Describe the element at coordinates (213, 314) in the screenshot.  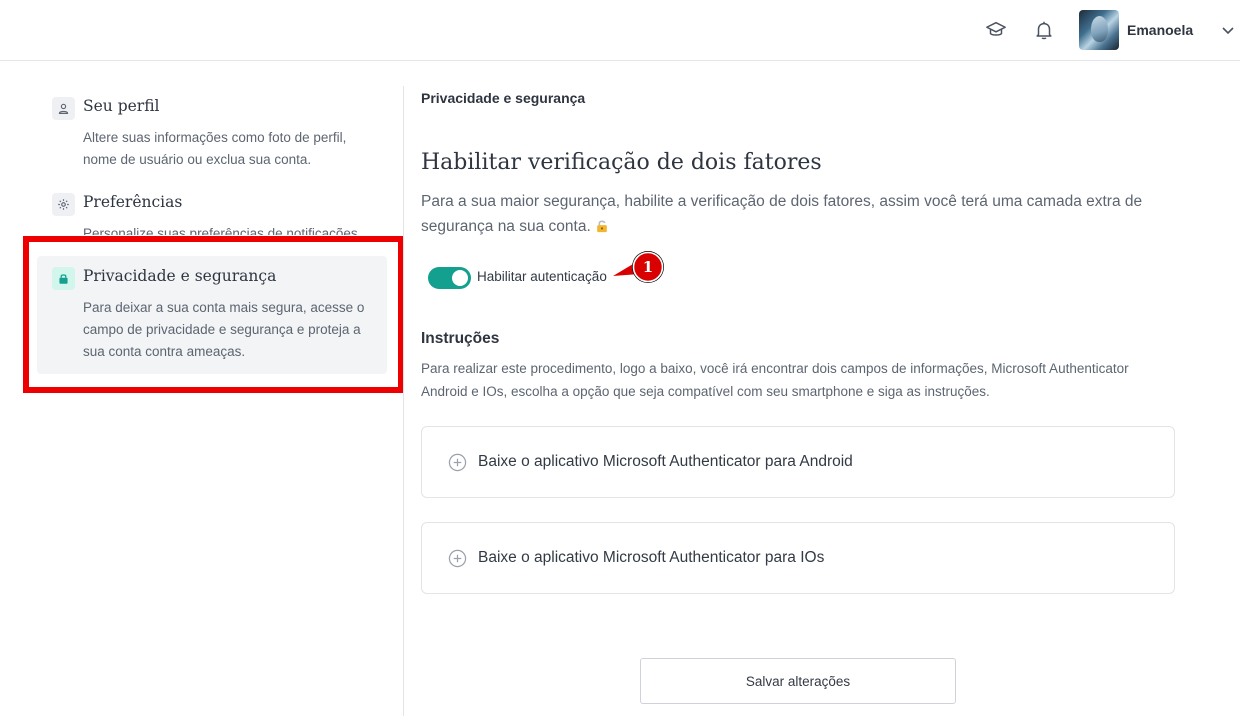
I see `highlight-box` at that location.